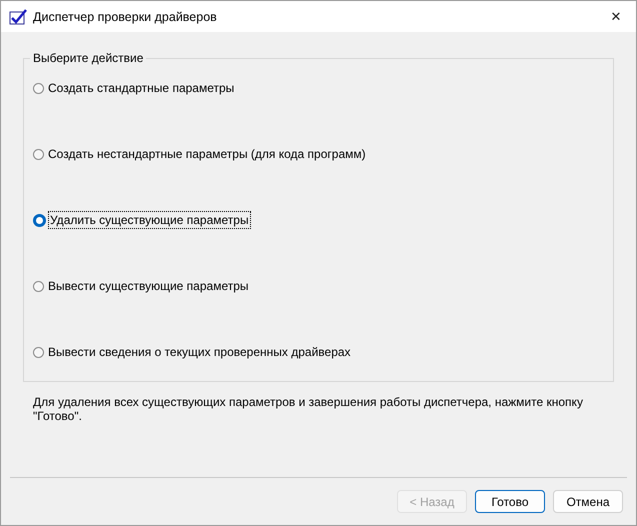 This screenshot has height=526, width=637. I want to click on option-label: Создать стандартные параметры, so click(141, 88).